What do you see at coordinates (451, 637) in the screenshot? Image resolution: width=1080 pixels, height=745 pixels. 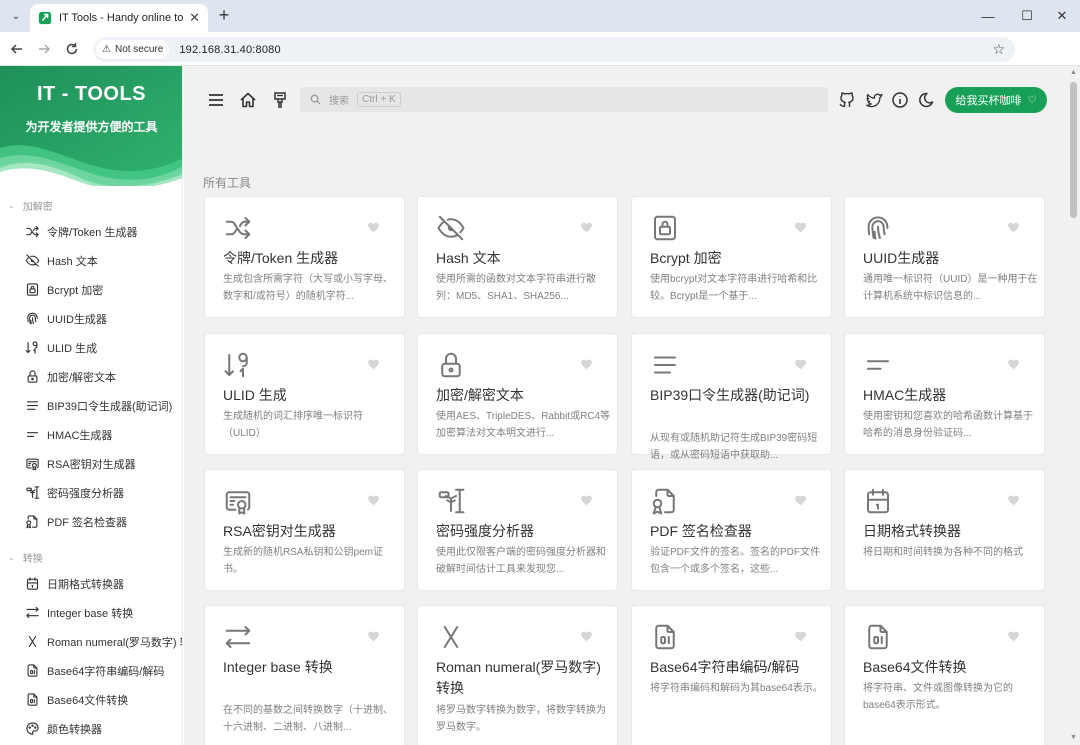 I see `letter-x-icon` at bounding box center [451, 637].